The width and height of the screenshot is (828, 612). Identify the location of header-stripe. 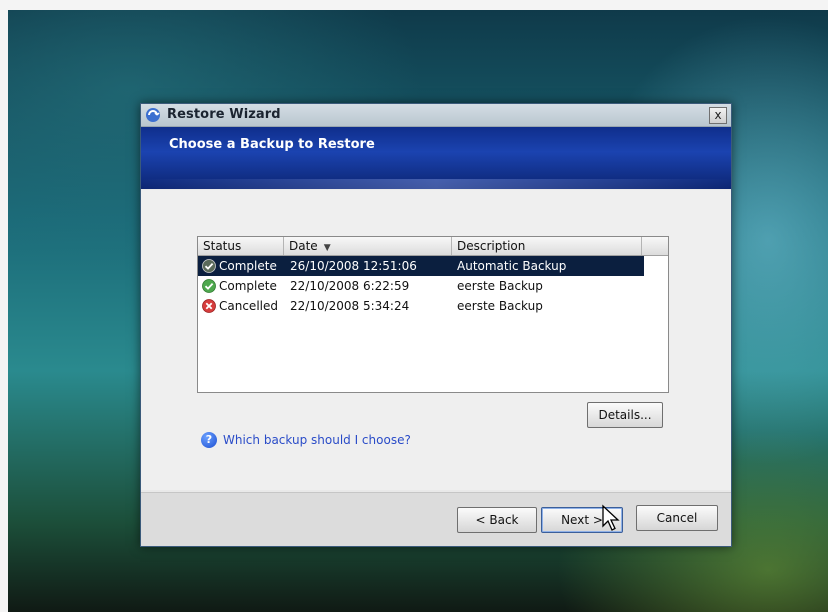
(436, 184).